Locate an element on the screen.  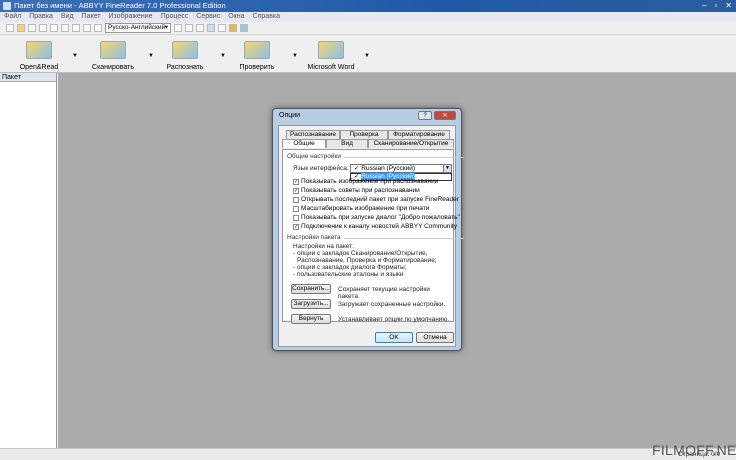
scan-icon is located at coordinates (113, 50).